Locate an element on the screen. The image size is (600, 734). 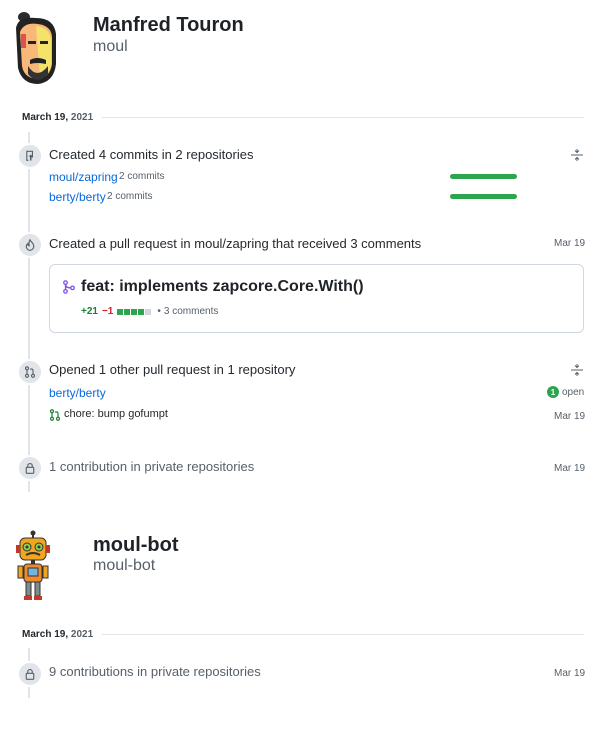
timeline-line is located at coordinates (29, 312).